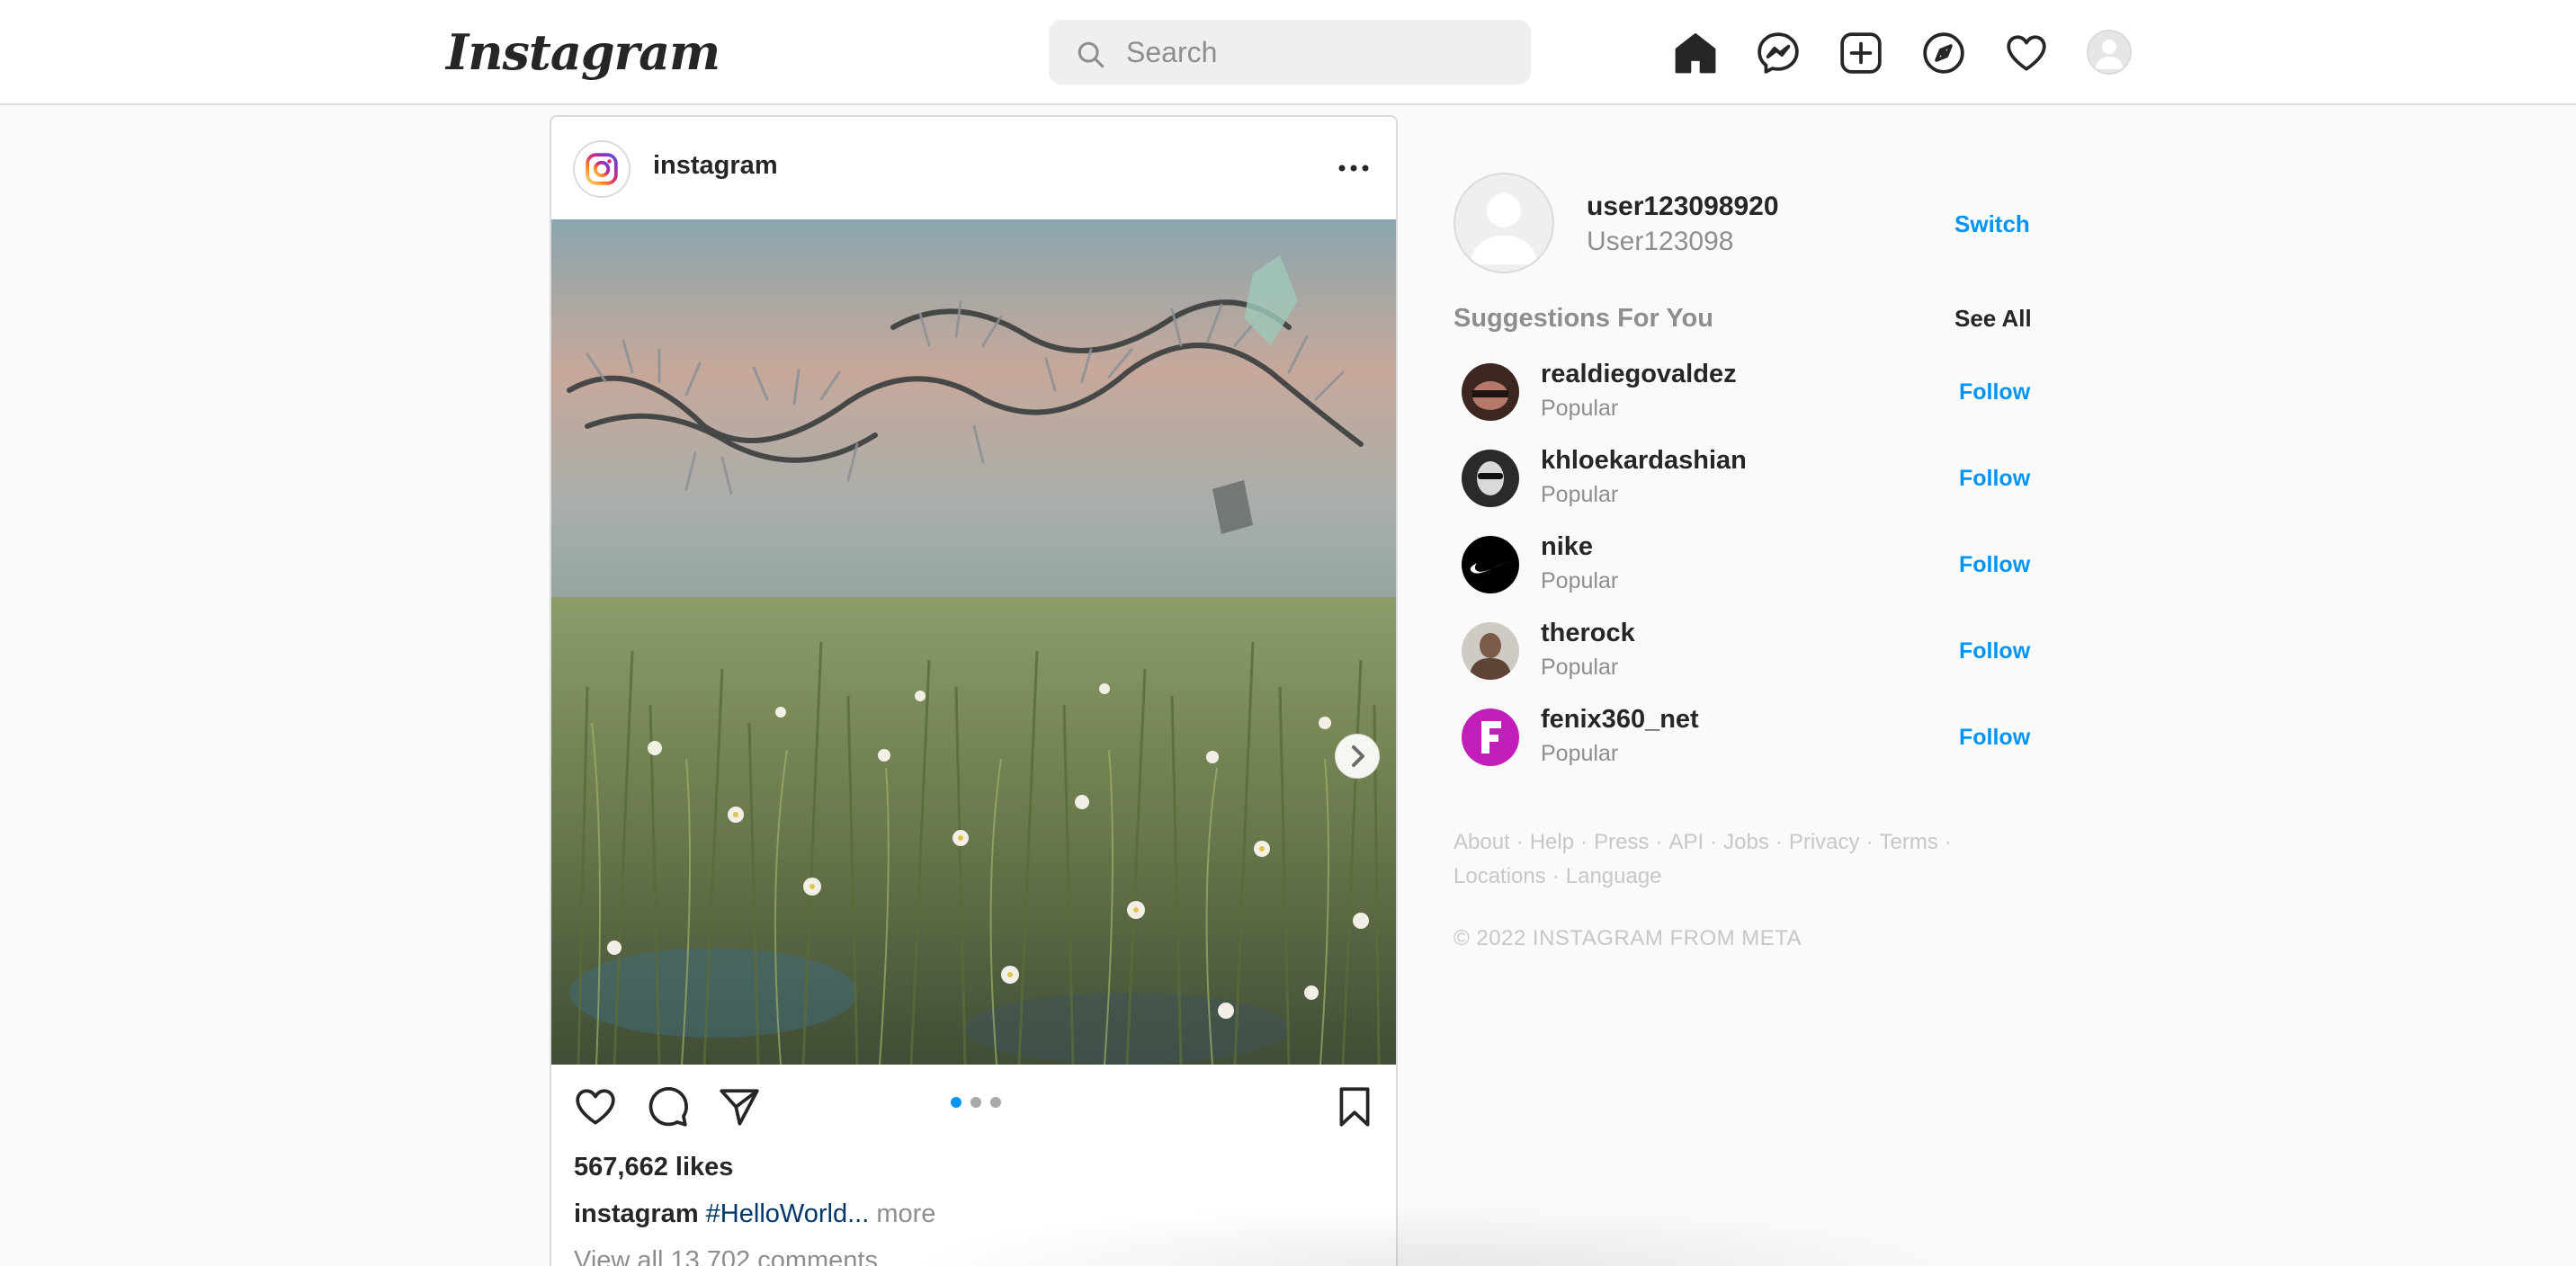 Image resolution: width=2576 pixels, height=1266 pixels. Describe the element at coordinates (1683, 207) in the screenshot. I see `current-user-username: user123098920` at that location.